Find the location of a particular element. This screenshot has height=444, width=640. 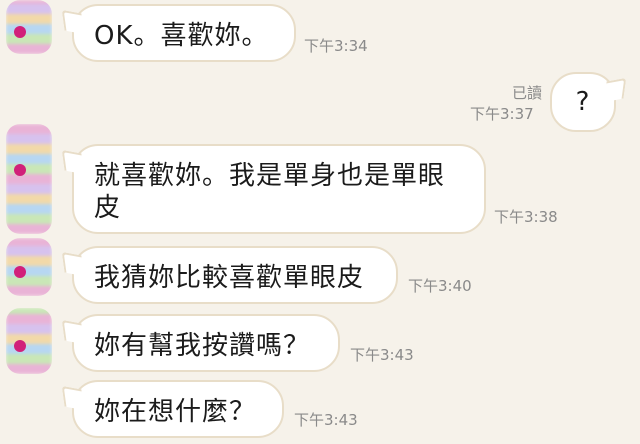

message-bubble: OK。喜歡妳。 is located at coordinates (184, 33).